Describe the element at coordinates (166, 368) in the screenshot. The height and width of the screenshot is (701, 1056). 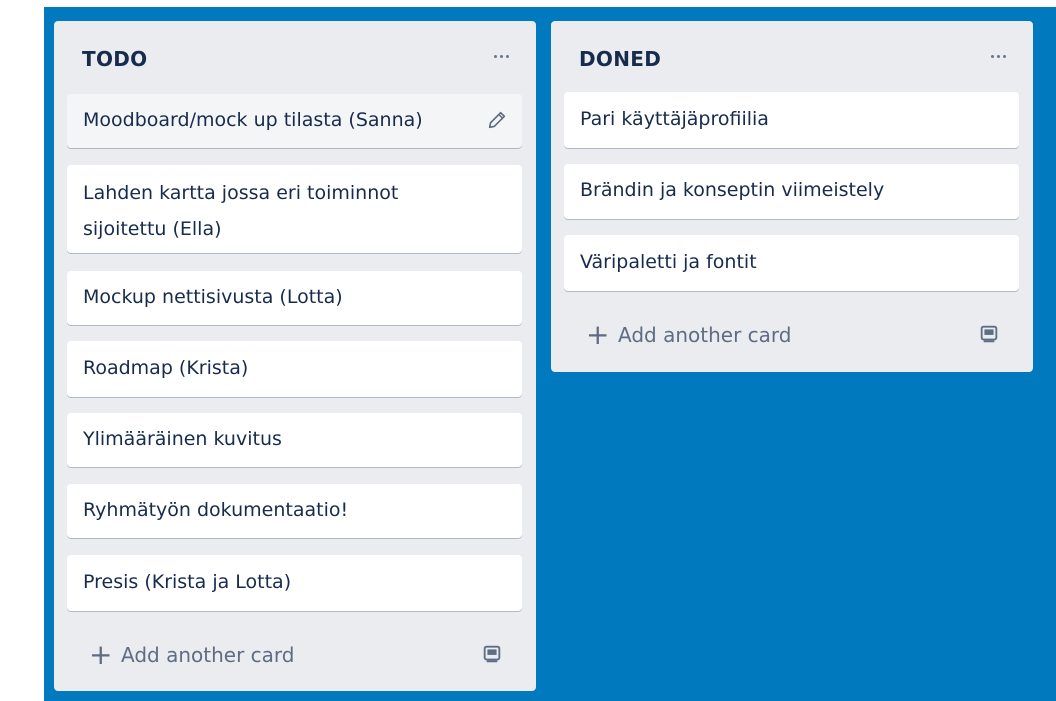
I see `card-title: Roadmap (Krista)` at that location.